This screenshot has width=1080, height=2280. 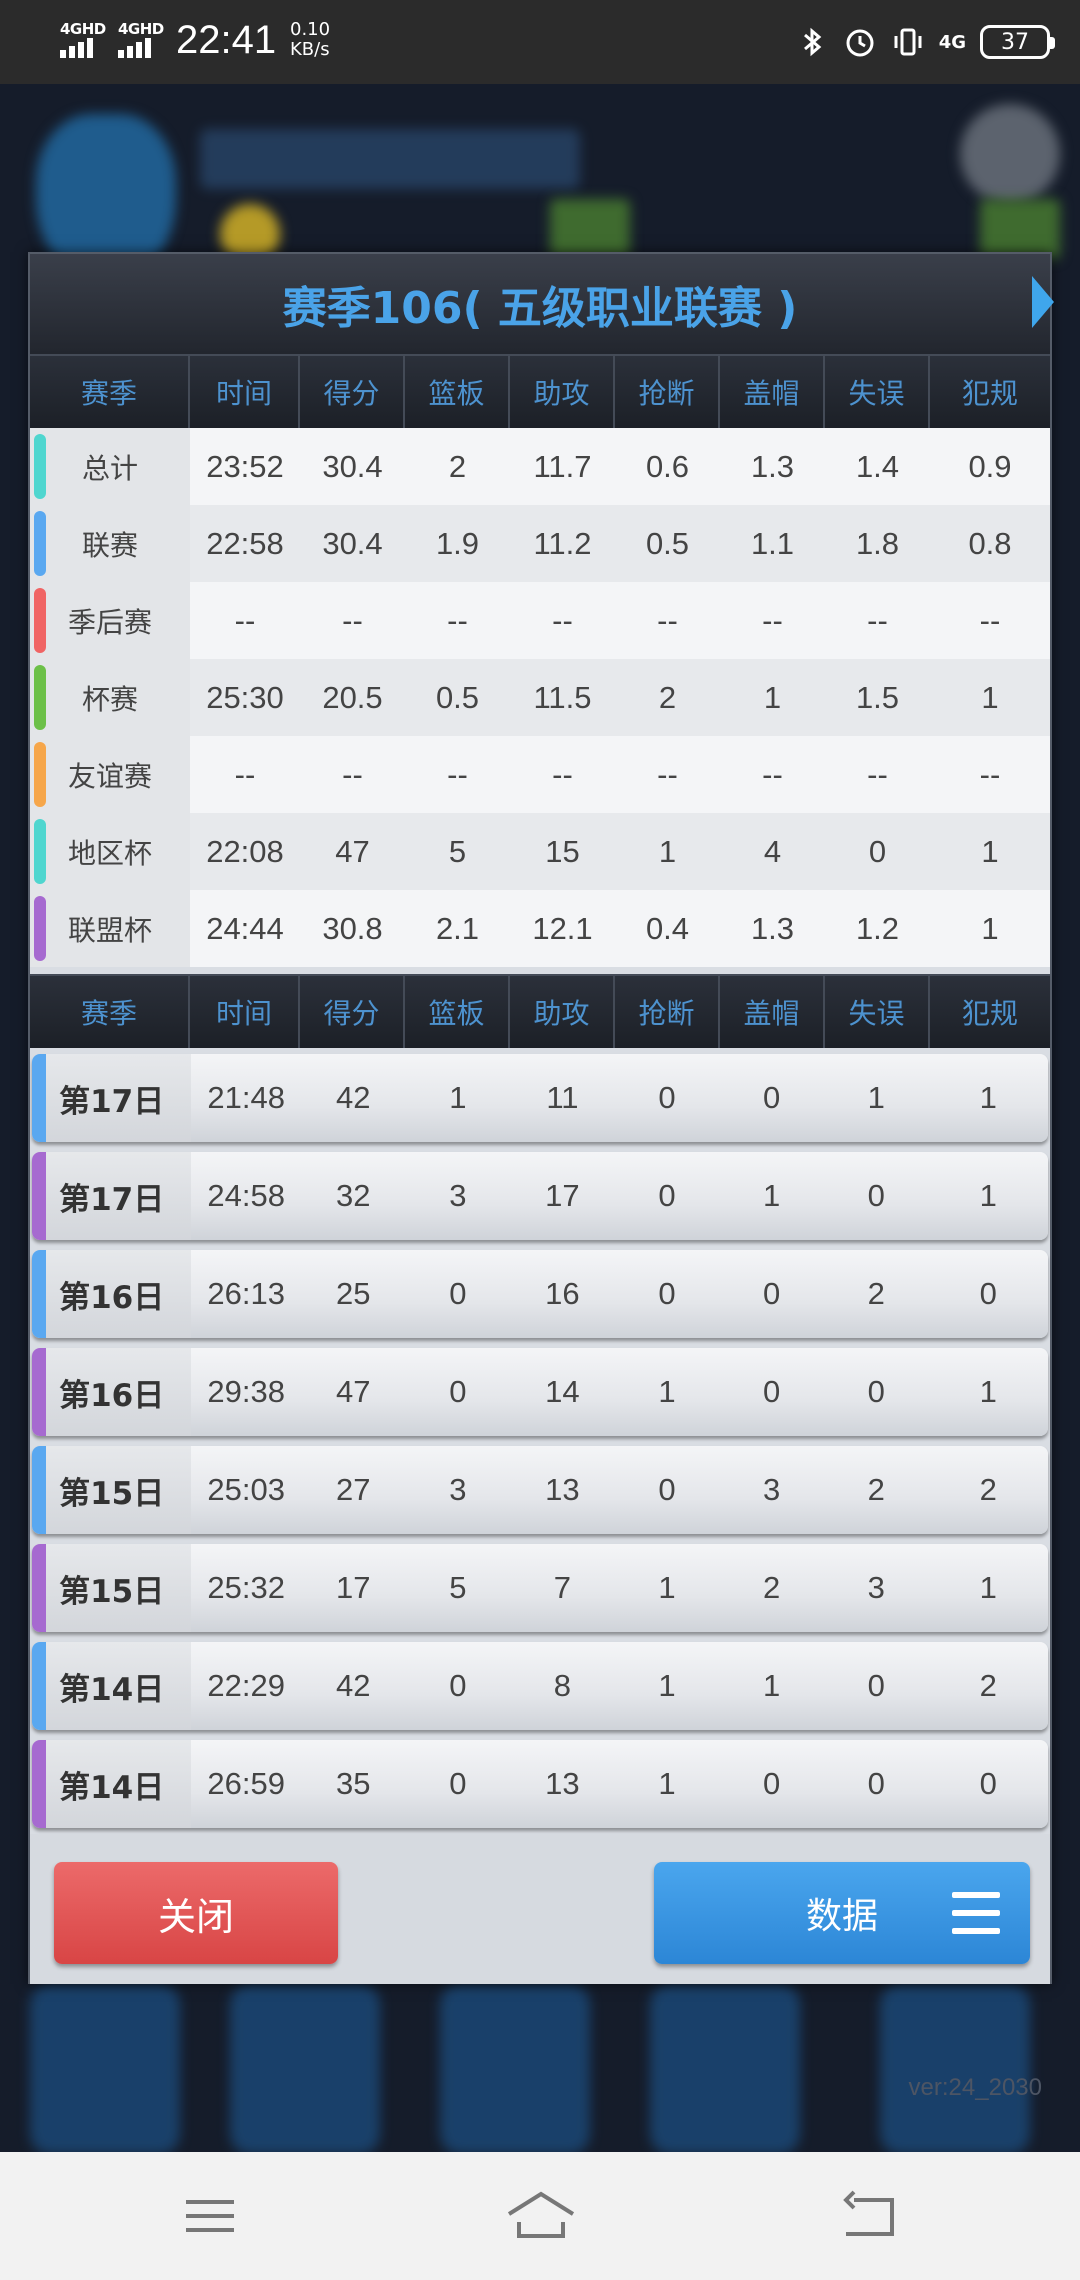 I want to click on game-day-label: 第16日, so click(x=112, y=1297).